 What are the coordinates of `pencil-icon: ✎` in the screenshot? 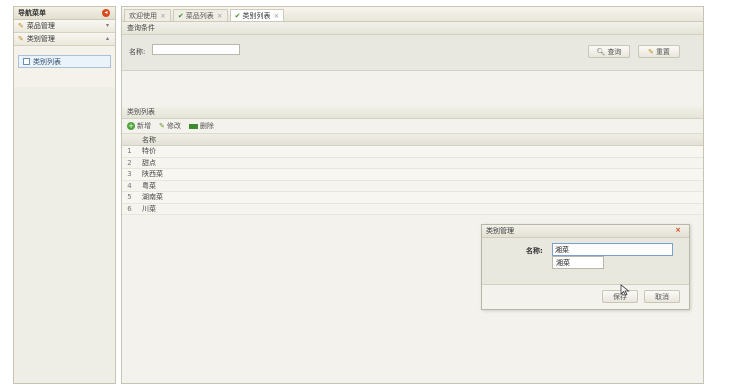 It's located at (162, 126).